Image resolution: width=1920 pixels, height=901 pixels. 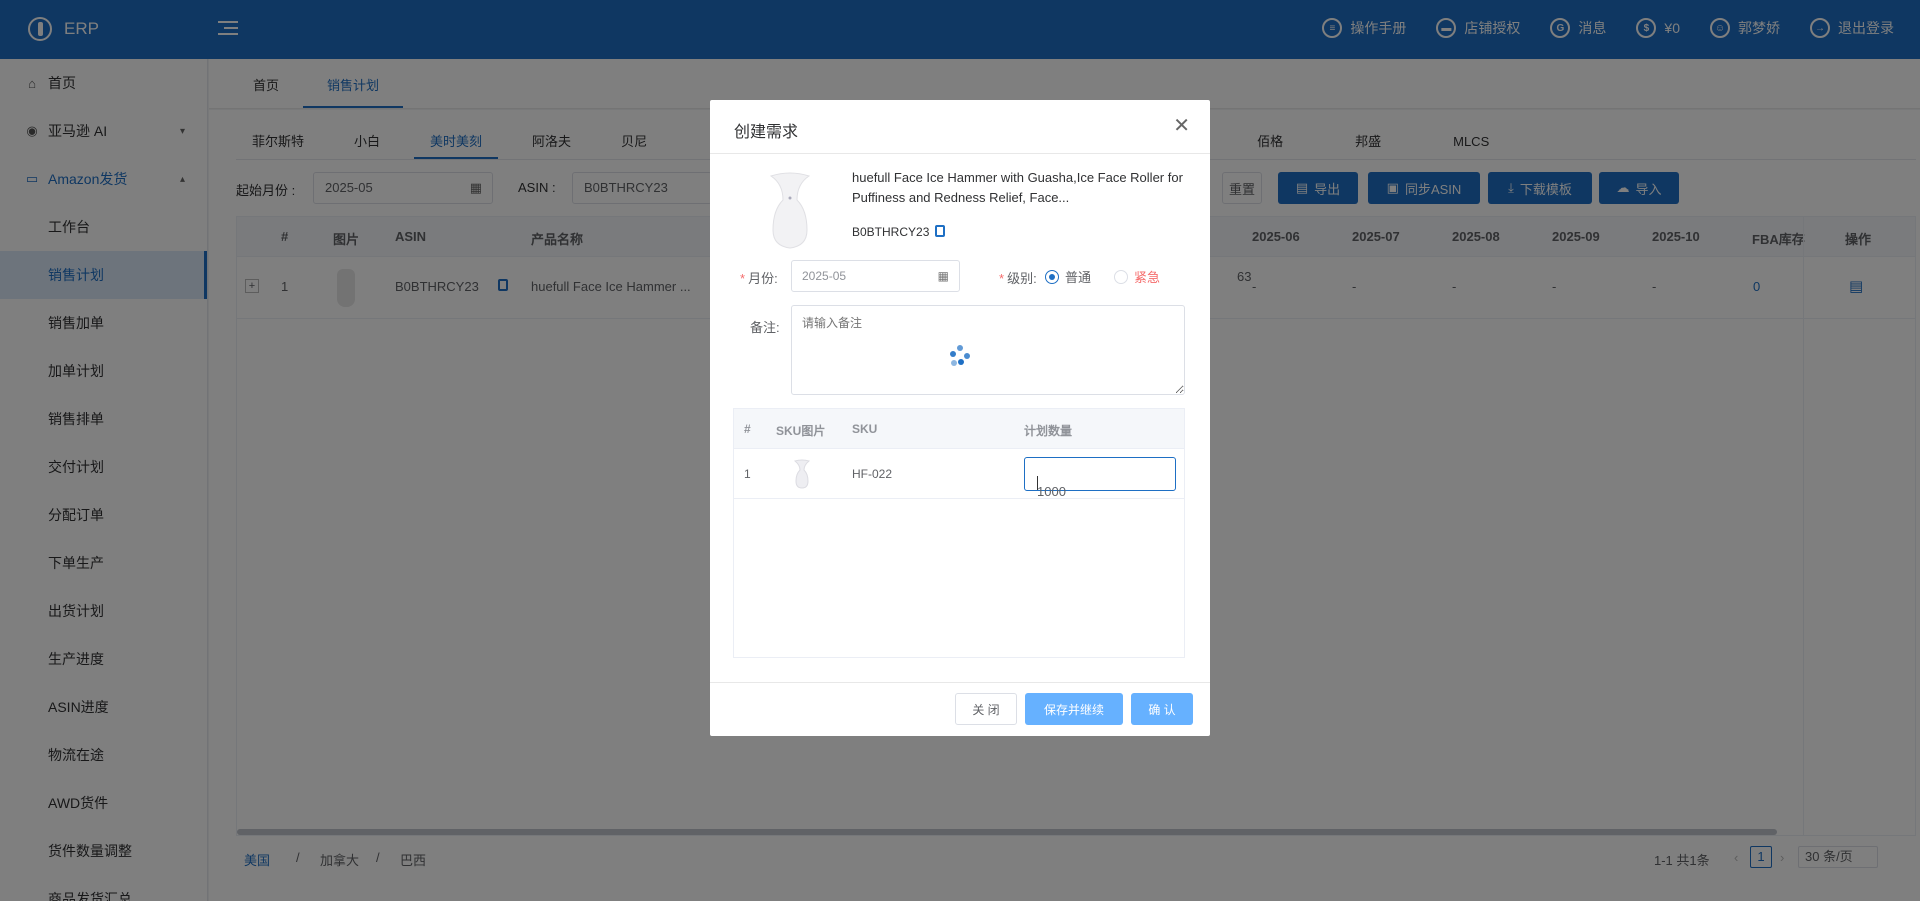 I want to click on close-icon: ✕, so click(x=1181, y=126).